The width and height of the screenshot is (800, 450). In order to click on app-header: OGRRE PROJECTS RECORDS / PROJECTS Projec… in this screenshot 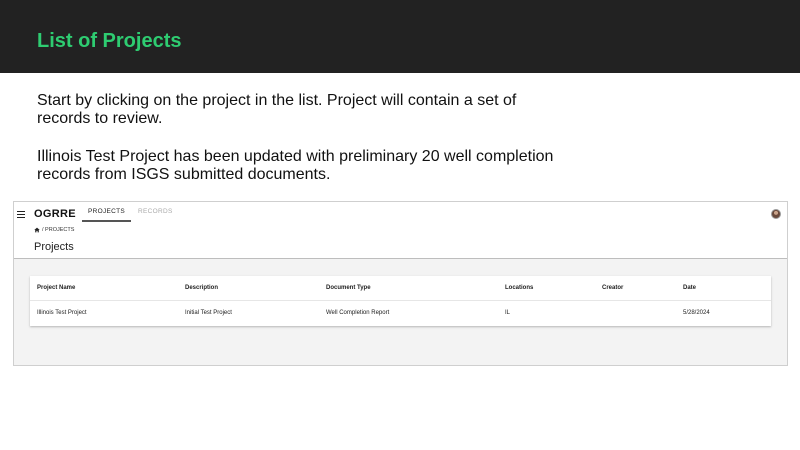, I will do `click(400, 230)`.